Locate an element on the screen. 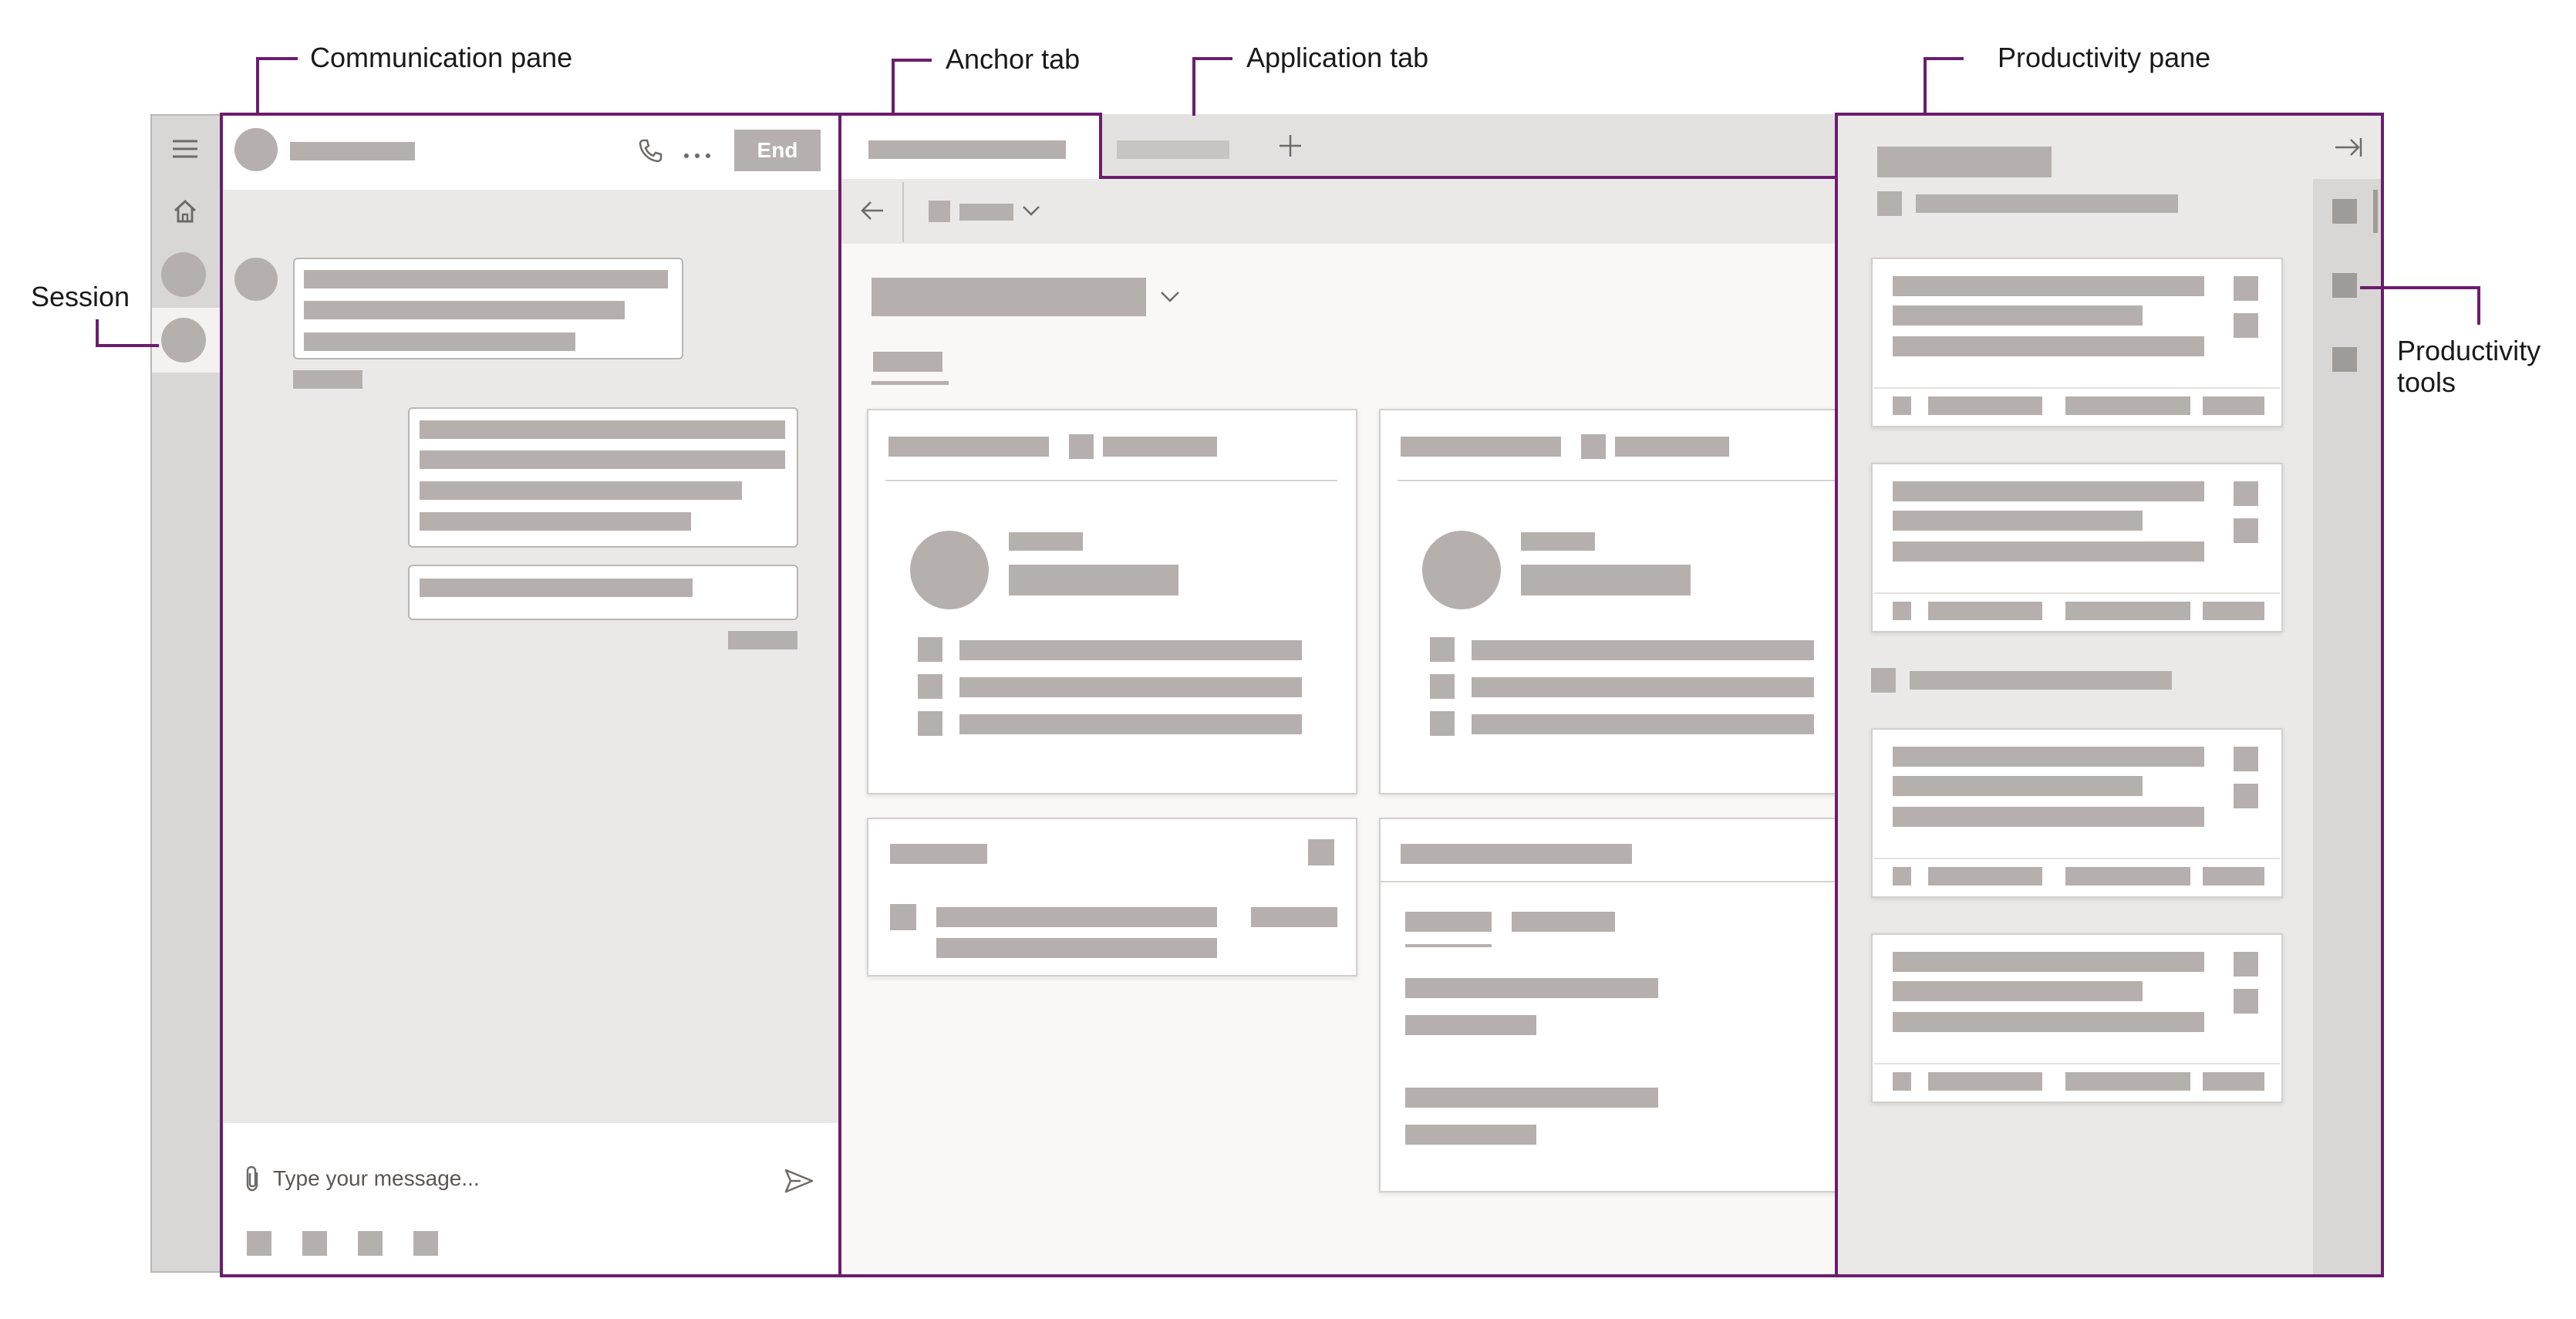  plus-icon is located at coordinates (1290, 146).